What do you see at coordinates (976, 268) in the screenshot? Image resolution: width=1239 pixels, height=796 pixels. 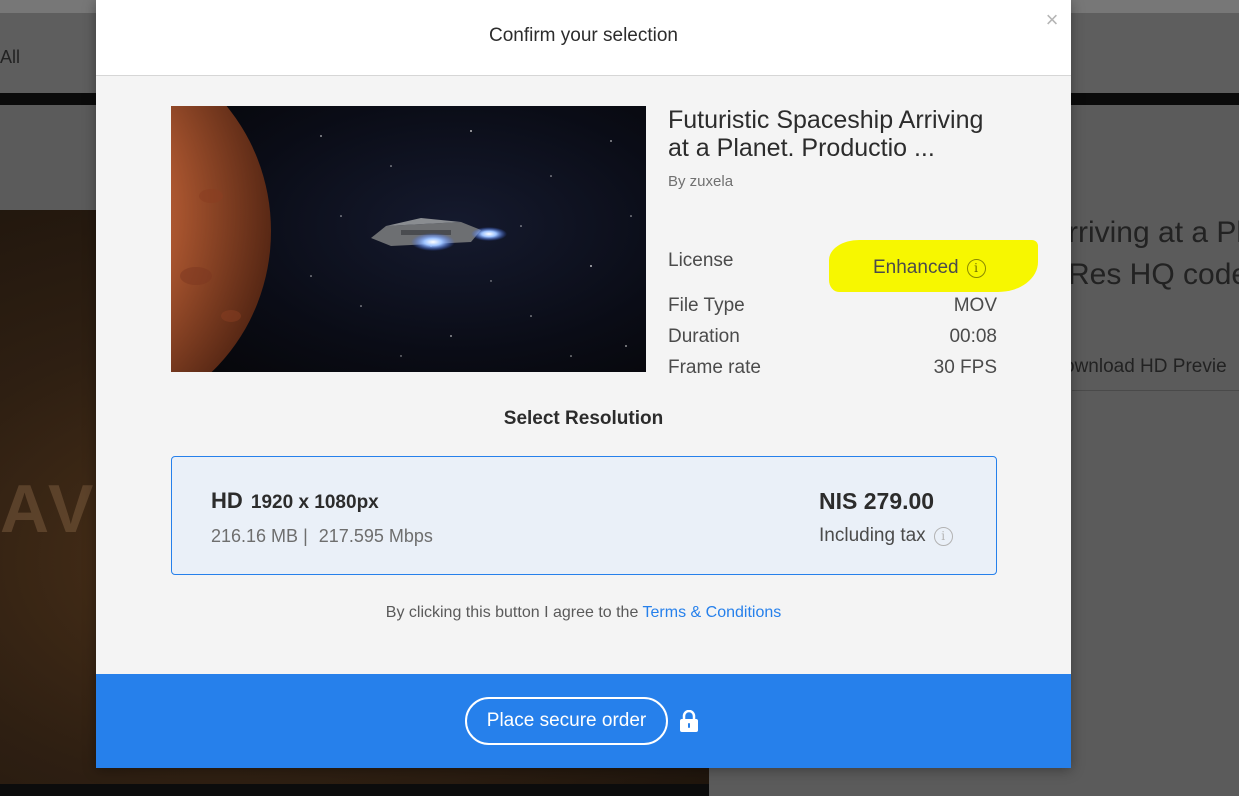 I see `license-info-icon: i` at bounding box center [976, 268].